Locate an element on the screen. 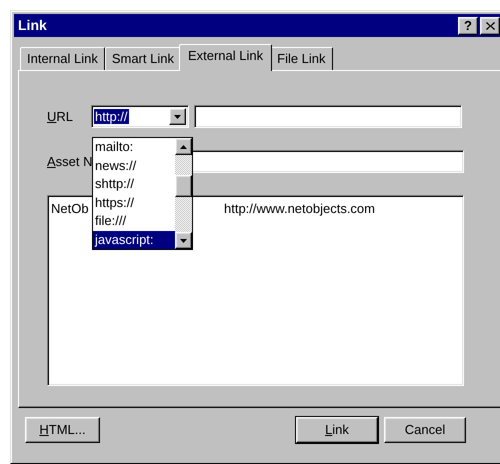  tab: External Link is located at coordinates (225, 57).